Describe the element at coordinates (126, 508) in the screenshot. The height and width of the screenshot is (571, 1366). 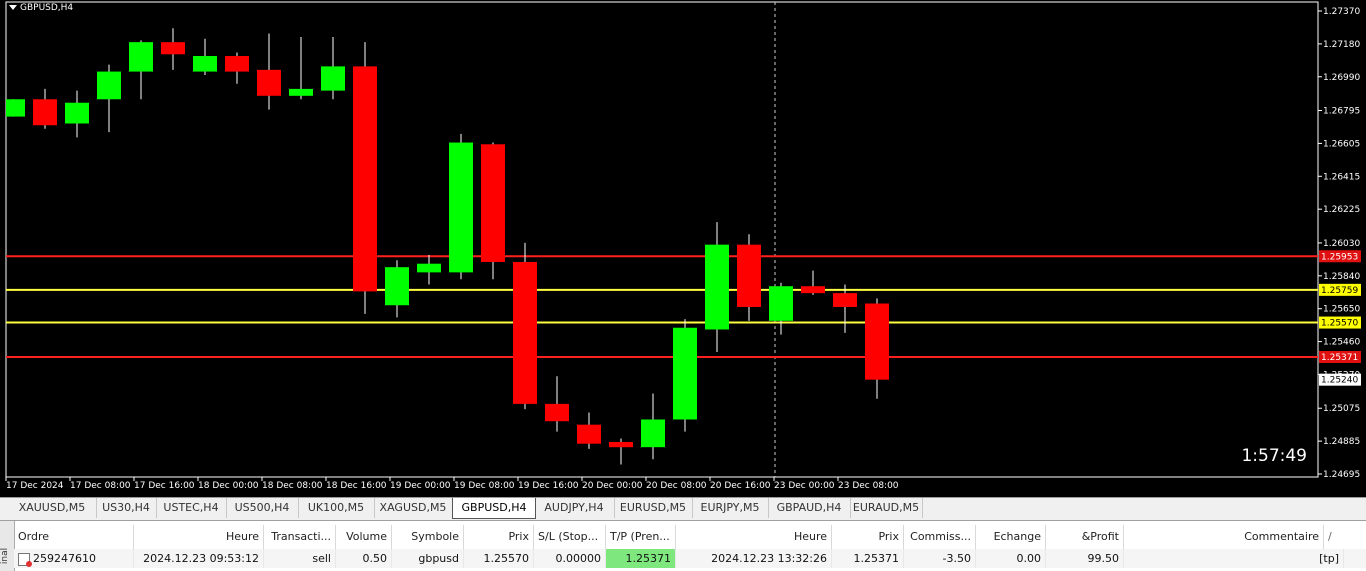
I see `chart-tab: US30,H4` at that location.